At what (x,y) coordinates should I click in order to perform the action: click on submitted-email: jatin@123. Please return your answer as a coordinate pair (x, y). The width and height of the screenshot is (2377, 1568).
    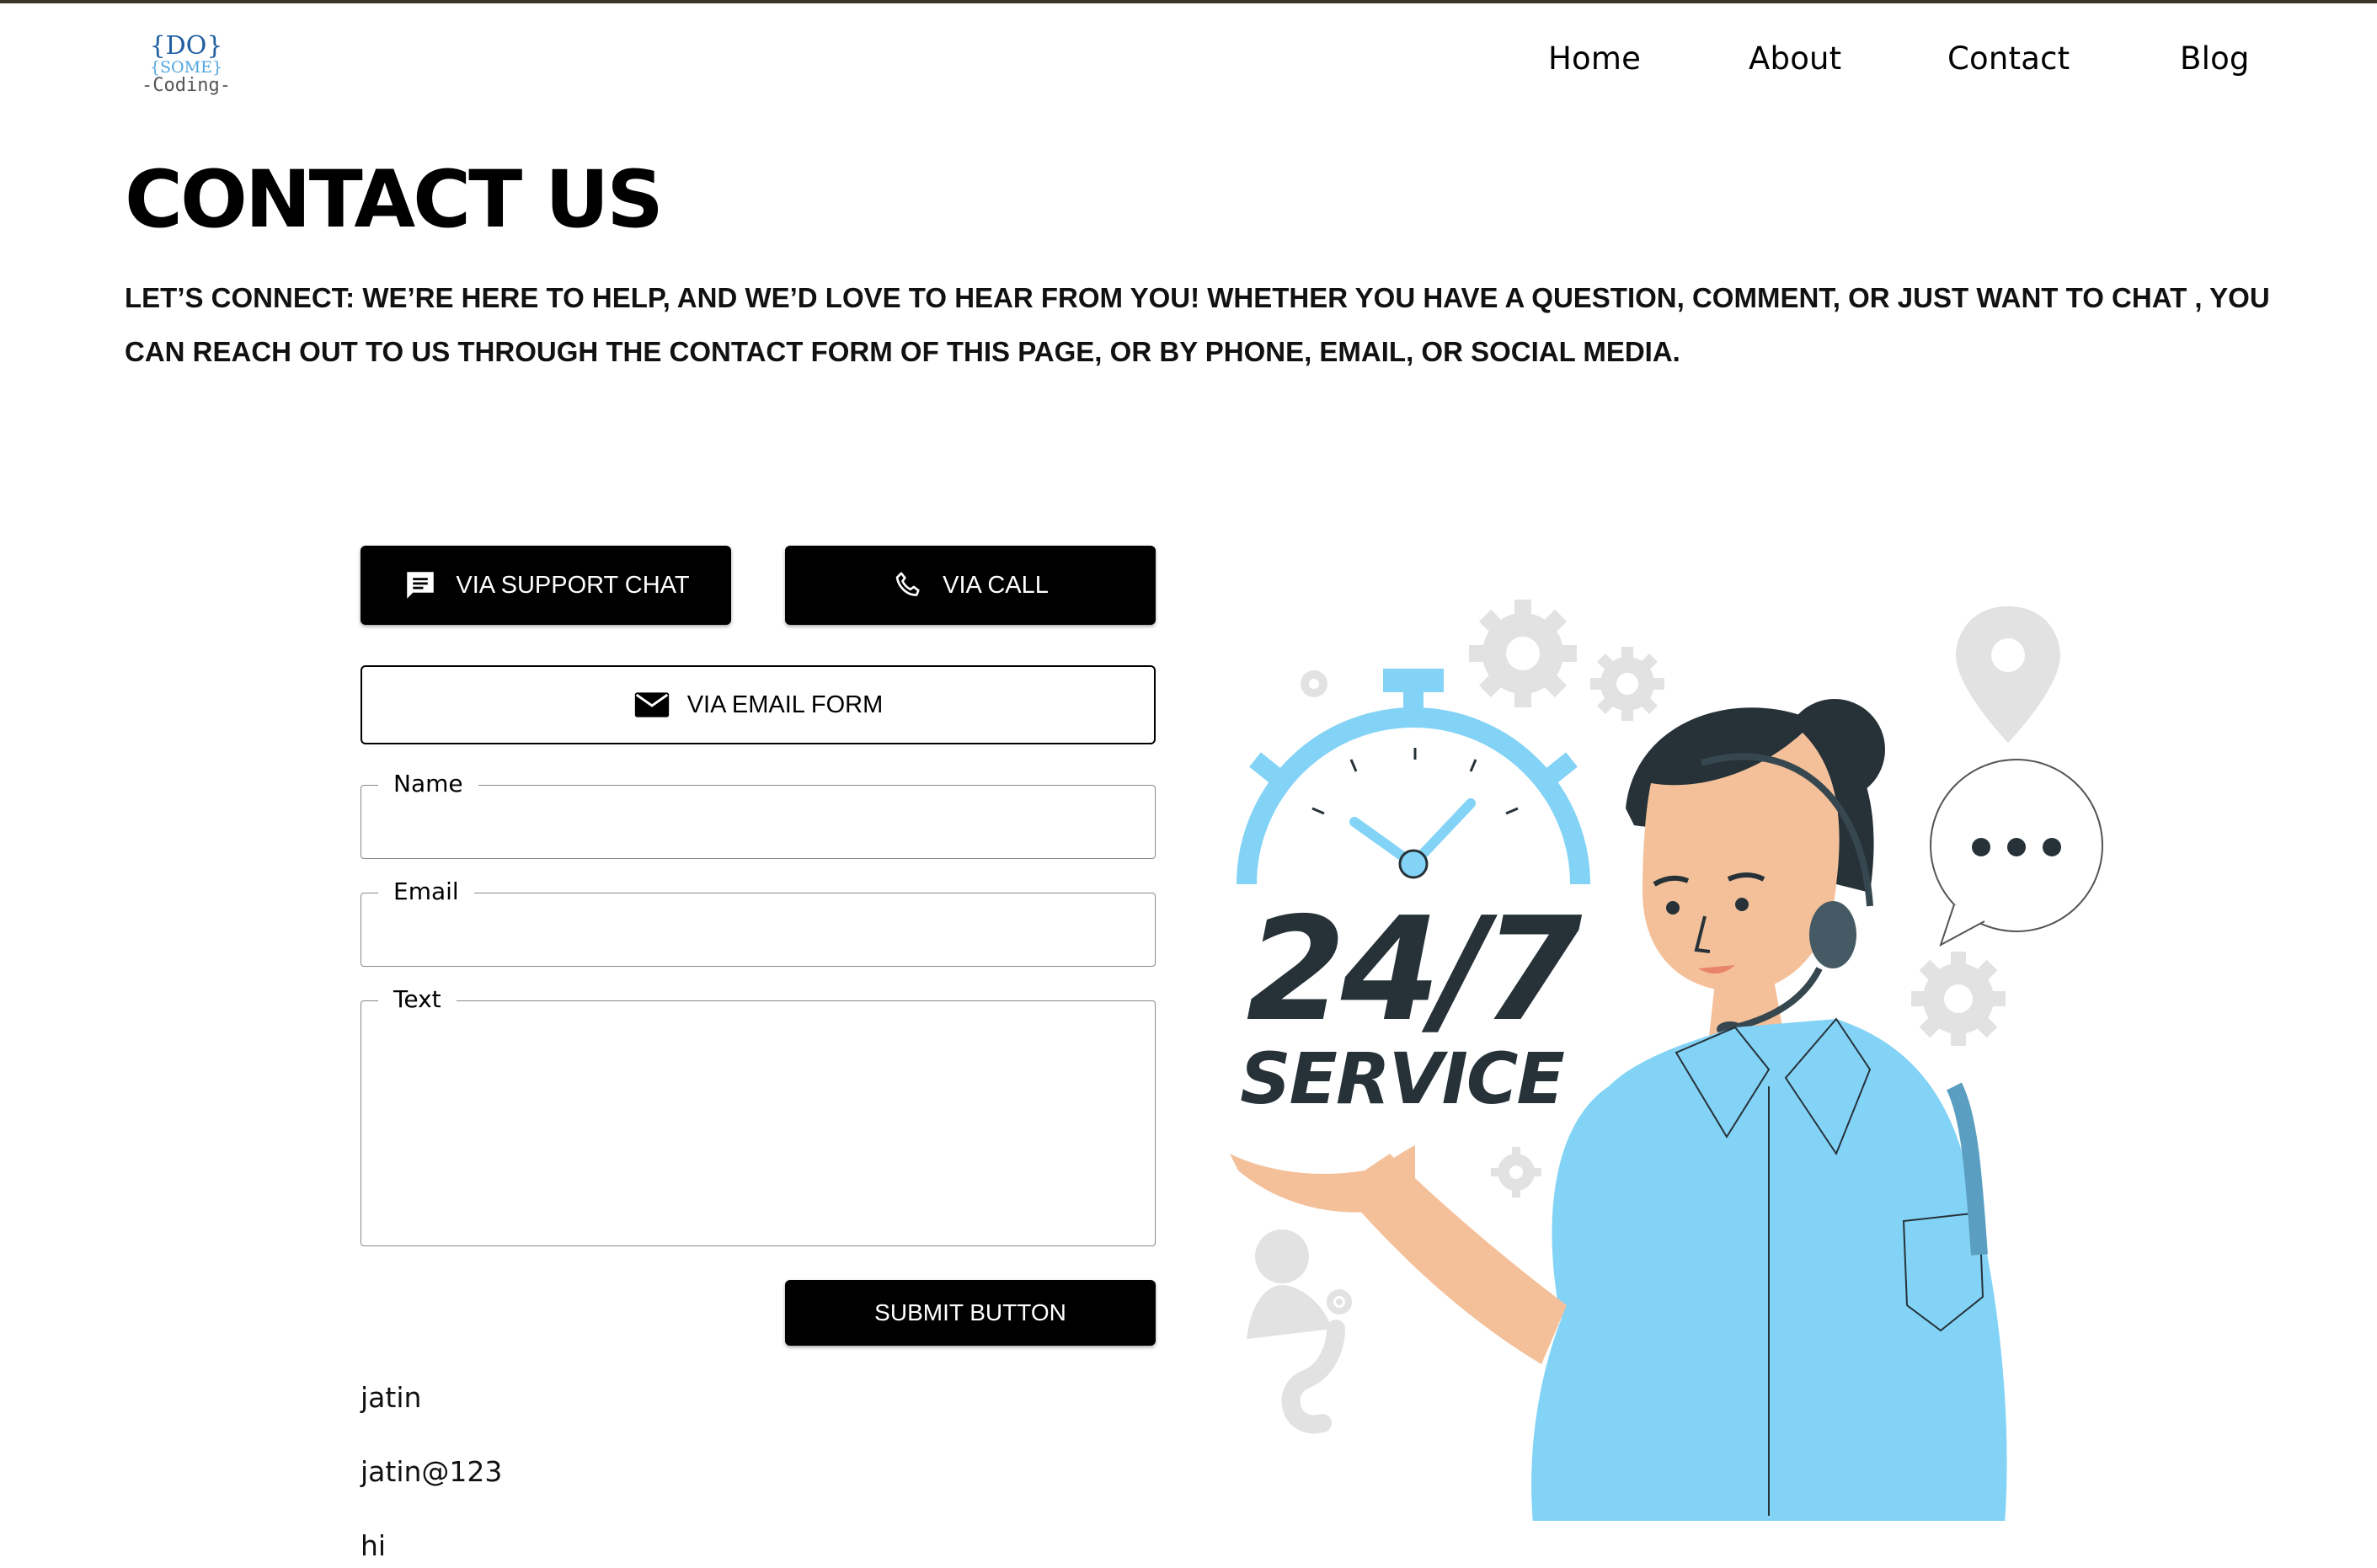
    Looking at the image, I should click on (432, 1471).